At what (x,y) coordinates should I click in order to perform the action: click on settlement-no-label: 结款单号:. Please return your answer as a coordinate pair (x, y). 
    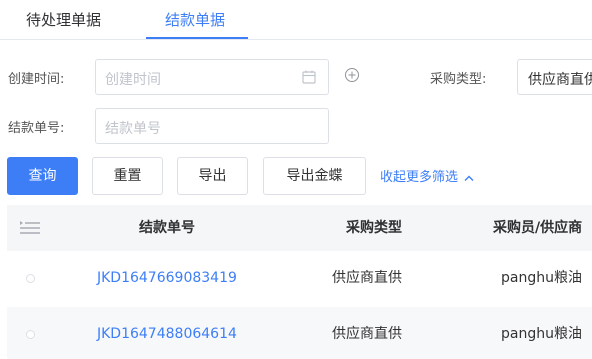
    Looking at the image, I should click on (36, 128).